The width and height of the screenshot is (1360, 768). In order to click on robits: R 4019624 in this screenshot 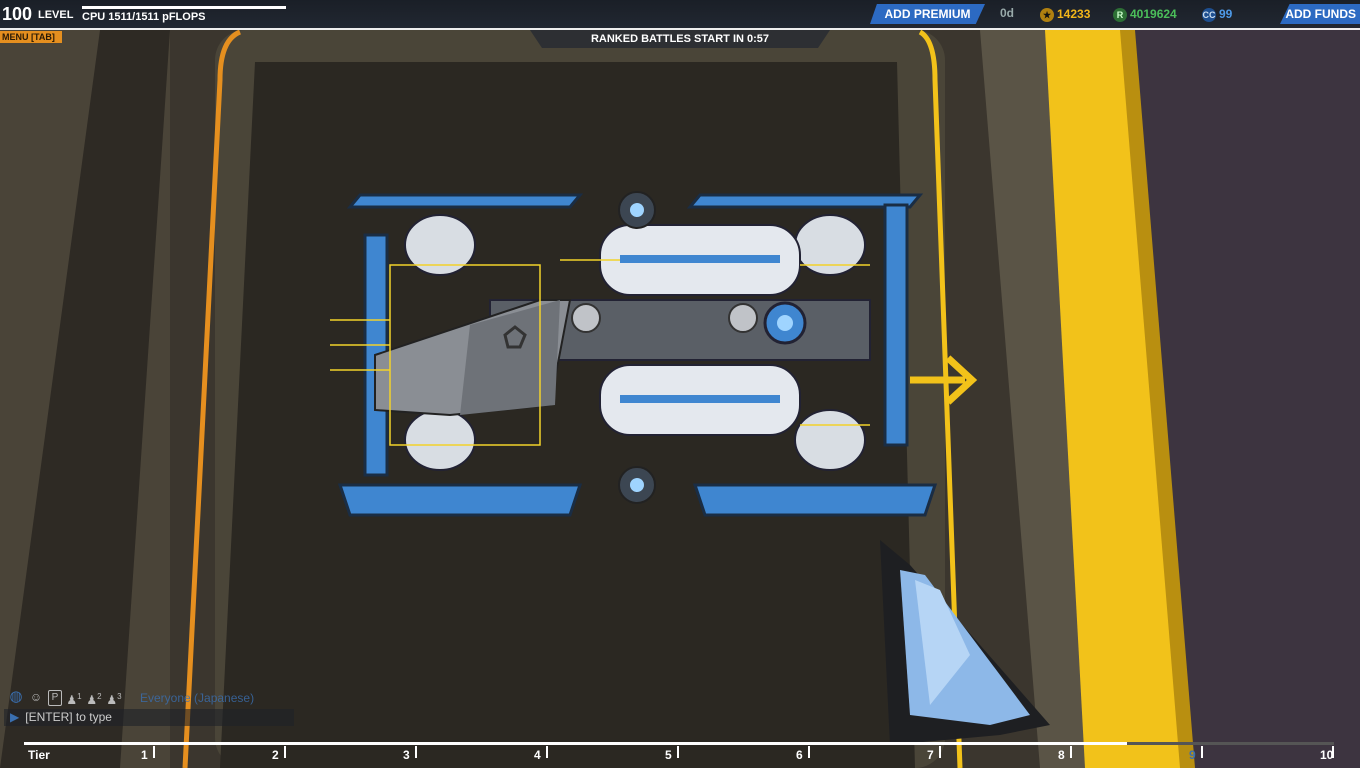, I will do `click(1145, 14)`.